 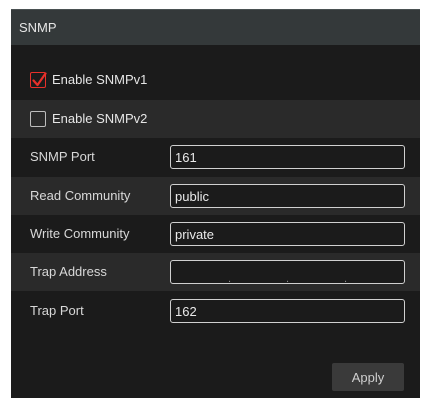 What do you see at coordinates (68, 271) in the screenshot?
I see `trap-address-label: Trap Address` at bounding box center [68, 271].